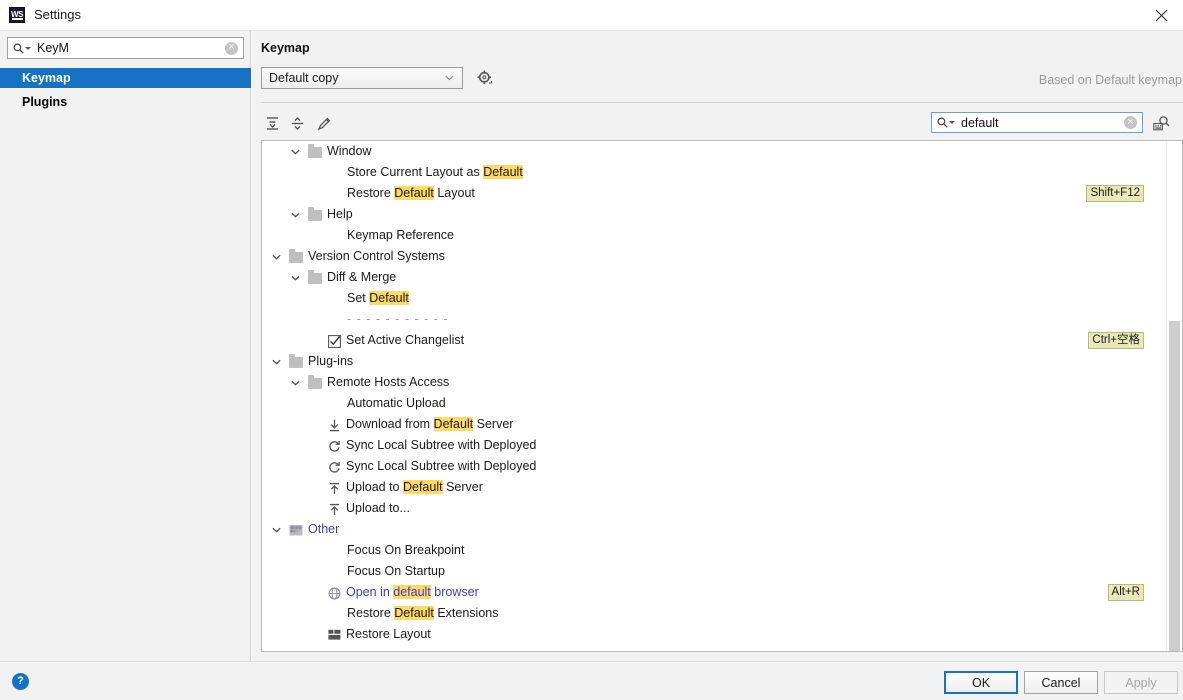 The height and width of the screenshot is (700, 1183). I want to click on tree-row: Diff & Merge, so click(714, 277).